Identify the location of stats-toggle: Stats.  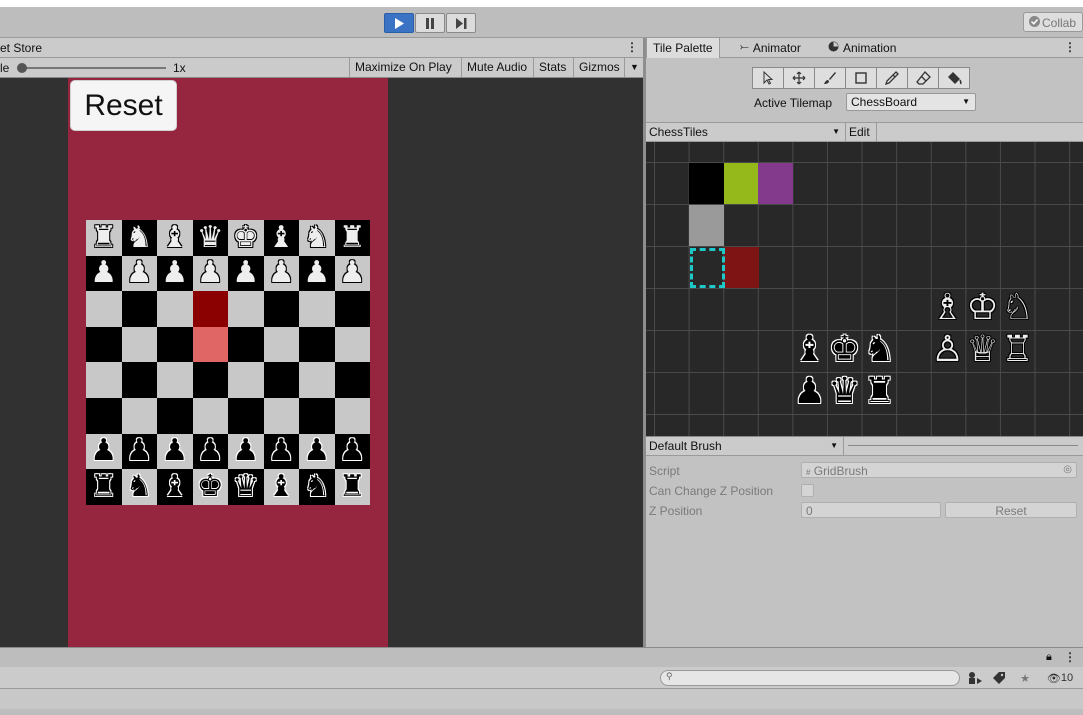
(552, 67).